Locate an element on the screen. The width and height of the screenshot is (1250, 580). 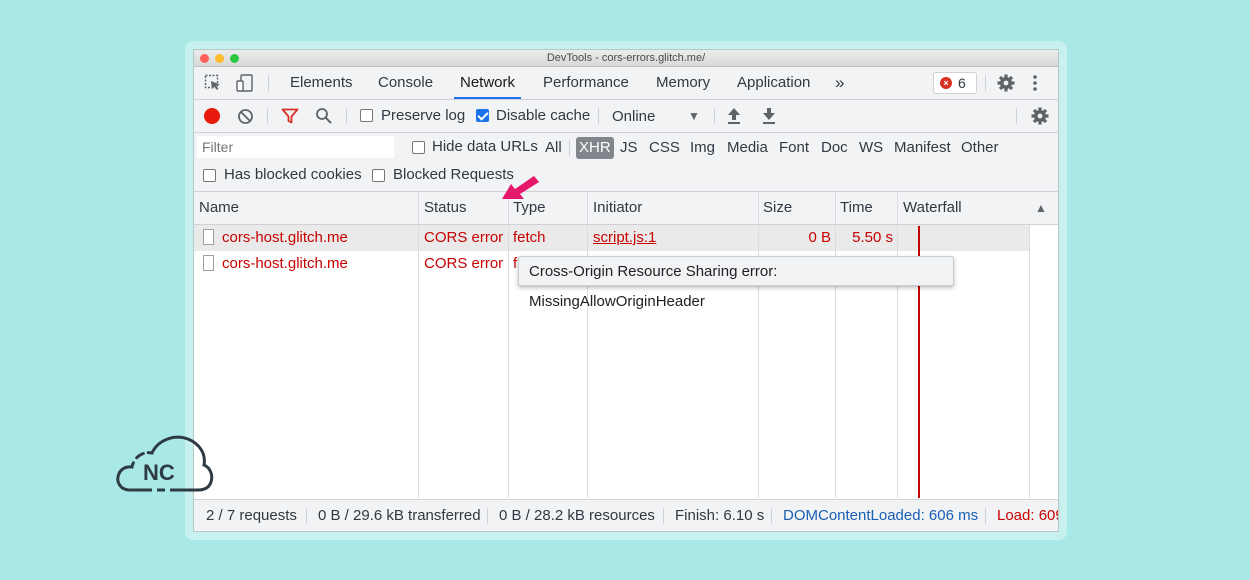
filter-type-doc: Doc is located at coordinates (834, 148).